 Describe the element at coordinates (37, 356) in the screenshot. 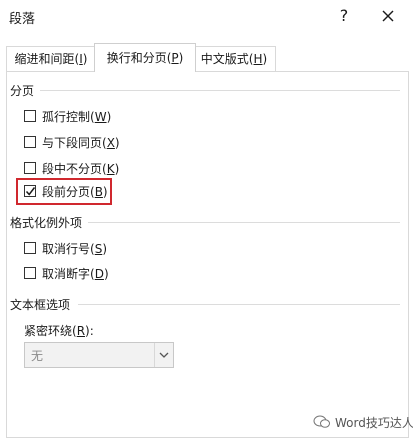

I see `tight-wrap-value: 无` at that location.